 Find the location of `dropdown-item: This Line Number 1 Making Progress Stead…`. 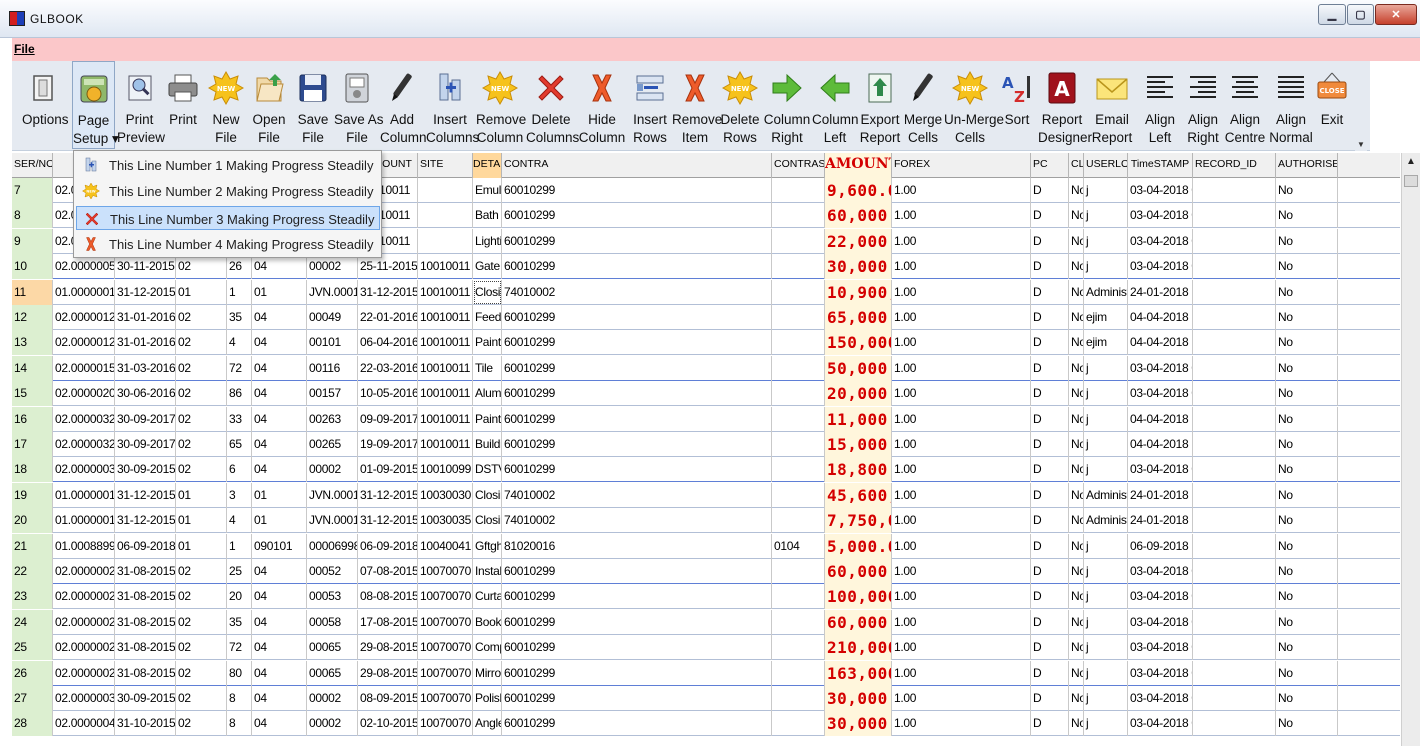

dropdown-item: This Line Number 1 Making Progress Stead… is located at coordinates (228, 165).